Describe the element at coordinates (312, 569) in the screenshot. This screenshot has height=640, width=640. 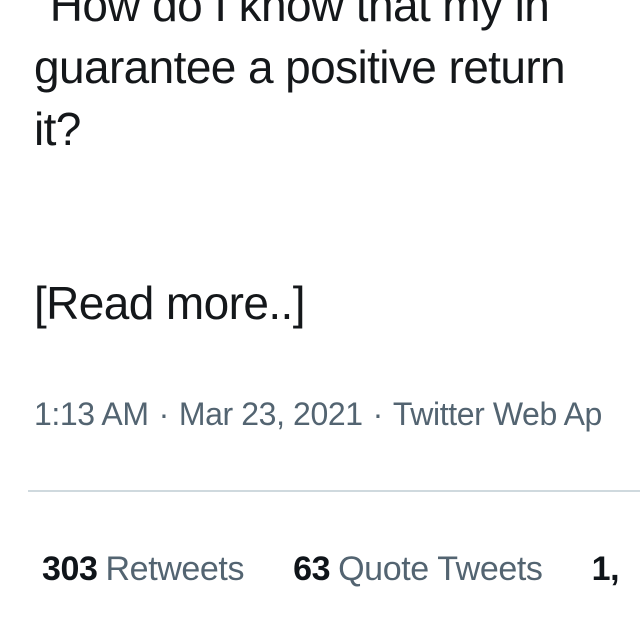
I see `quote-tweets-count: 63` at that location.